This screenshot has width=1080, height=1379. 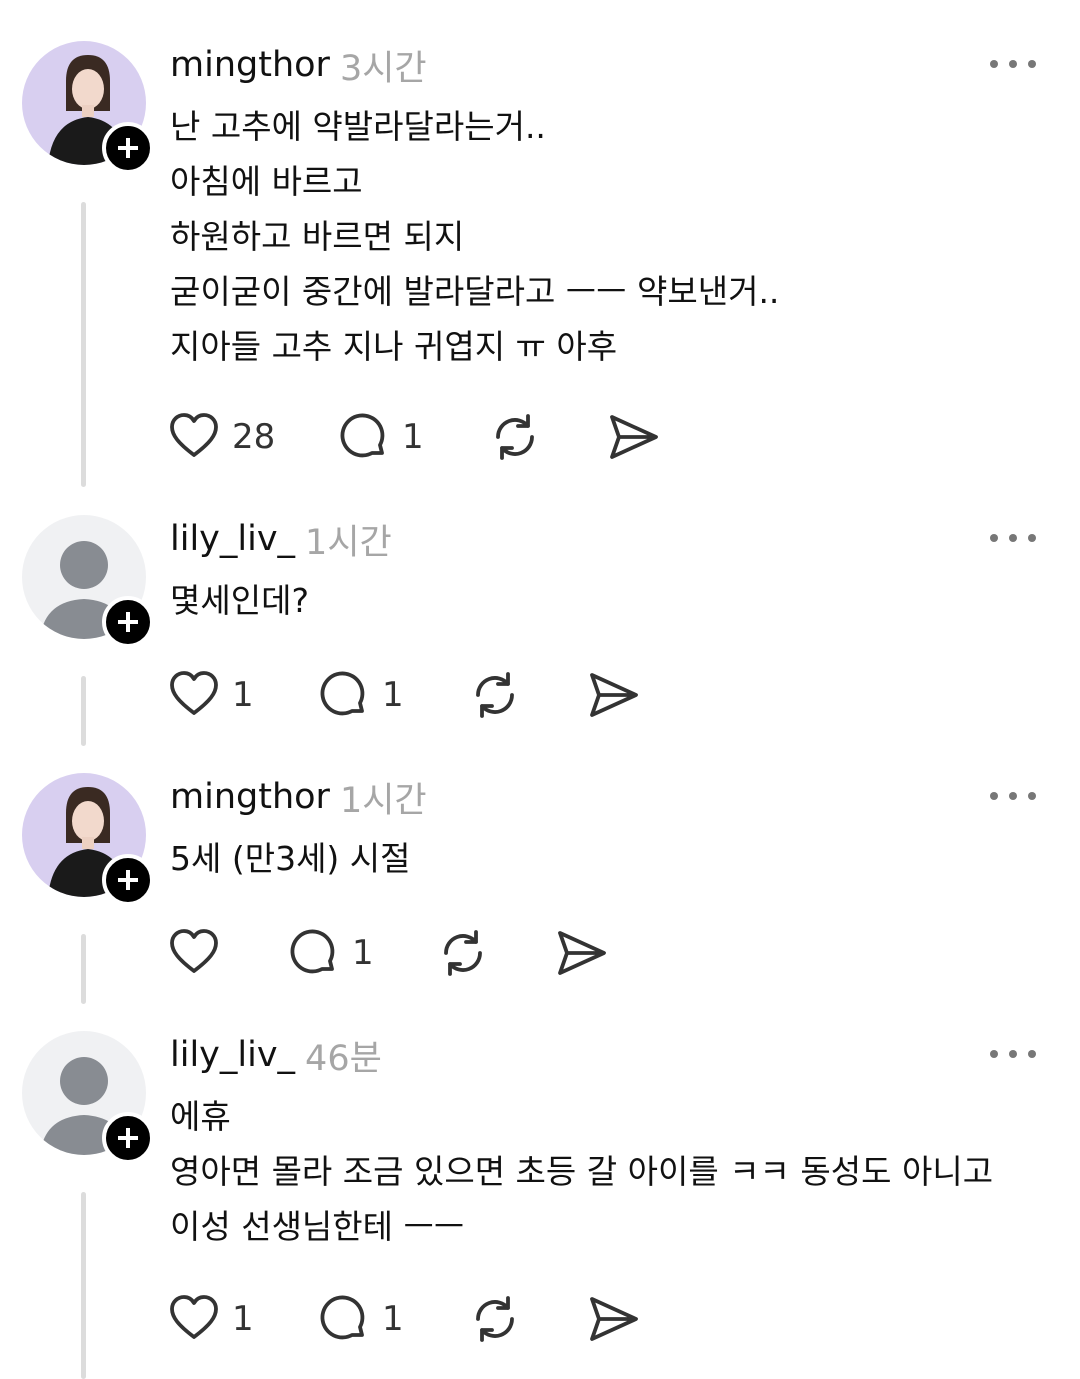 What do you see at coordinates (317, 1226) in the screenshot?
I see `post-text-line: 이성 선생님한테 ㅡㅡ` at bounding box center [317, 1226].